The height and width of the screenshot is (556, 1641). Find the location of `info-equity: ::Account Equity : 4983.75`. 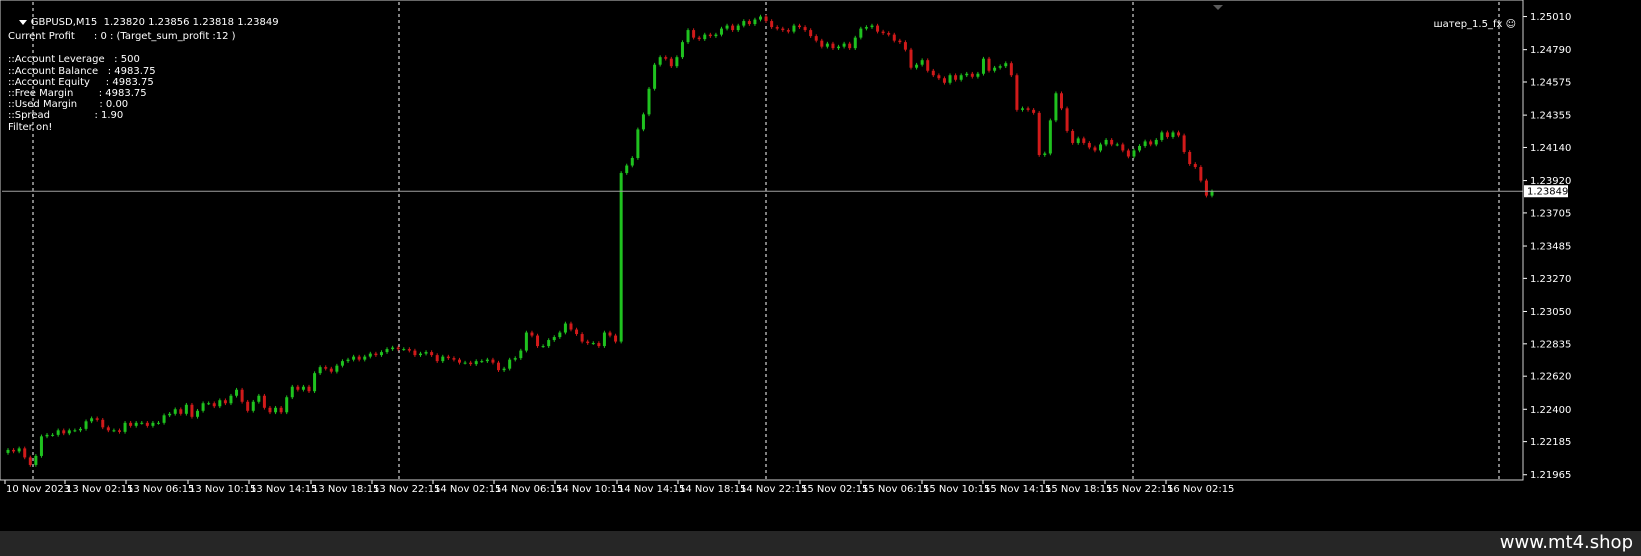

info-equity: ::Account Equity : 4983.75 is located at coordinates (81, 82).